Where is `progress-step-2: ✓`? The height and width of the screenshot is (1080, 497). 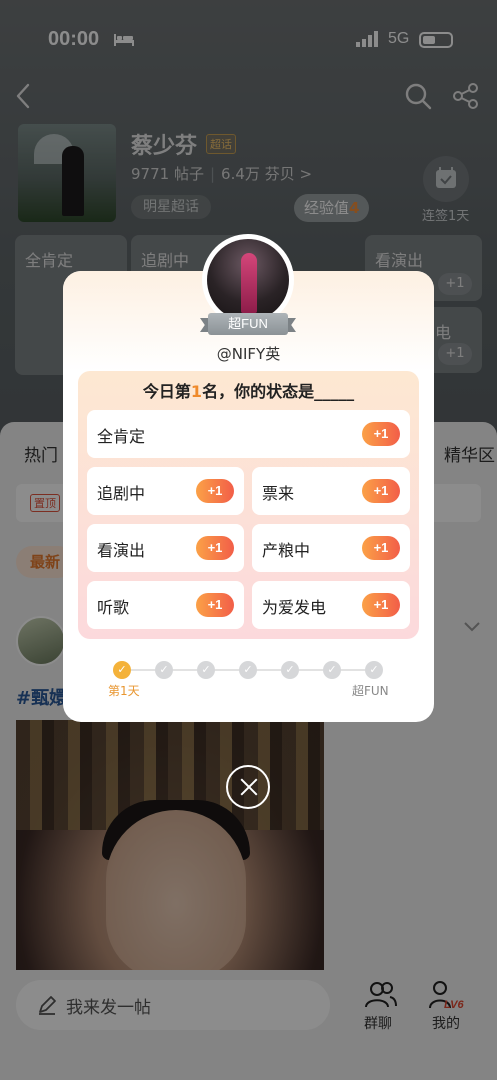
progress-step-2: ✓ is located at coordinates (164, 670).